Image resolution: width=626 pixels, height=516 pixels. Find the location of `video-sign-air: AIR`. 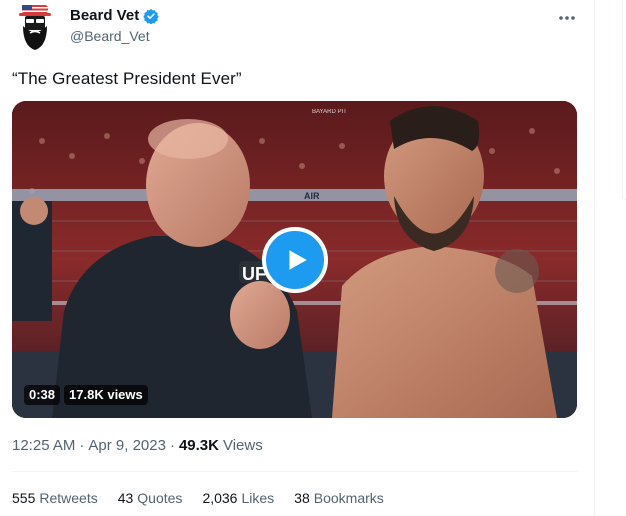

video-sign-air: AIR is located at coordinates (312, 196).